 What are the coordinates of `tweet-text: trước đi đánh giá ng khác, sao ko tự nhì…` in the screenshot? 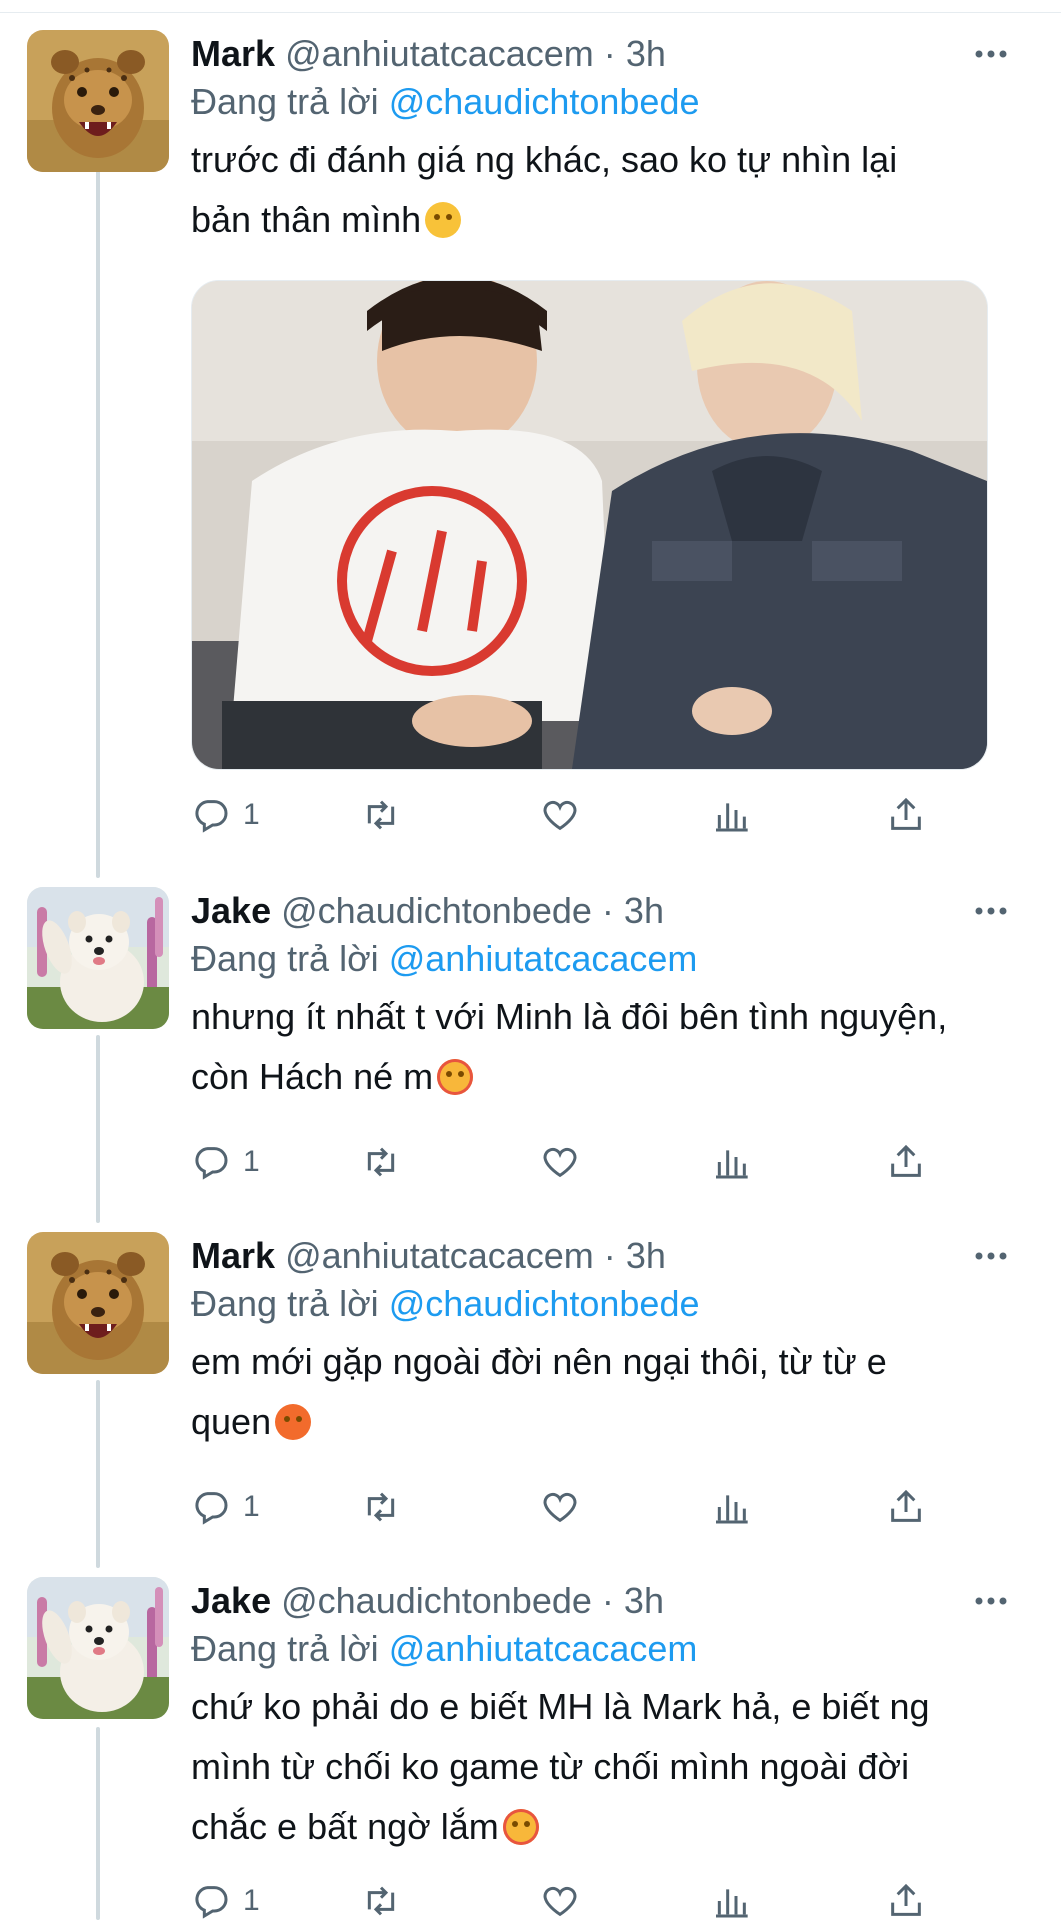 It's located at (601, 190).